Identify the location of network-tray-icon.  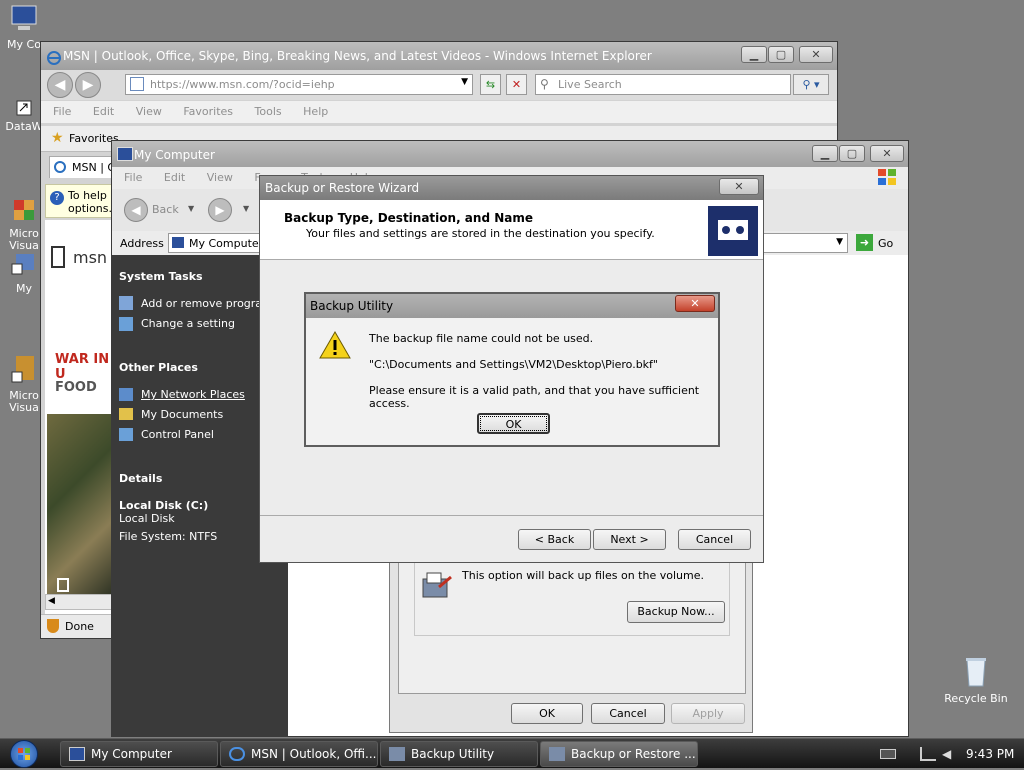
(928, 754).